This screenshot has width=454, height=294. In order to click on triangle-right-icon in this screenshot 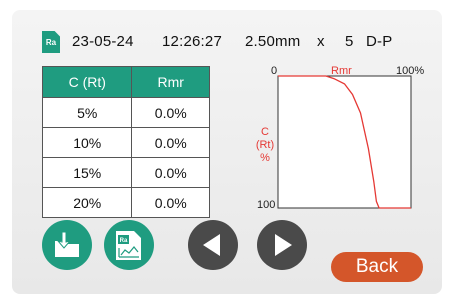, I will do `click(283, 245)`.